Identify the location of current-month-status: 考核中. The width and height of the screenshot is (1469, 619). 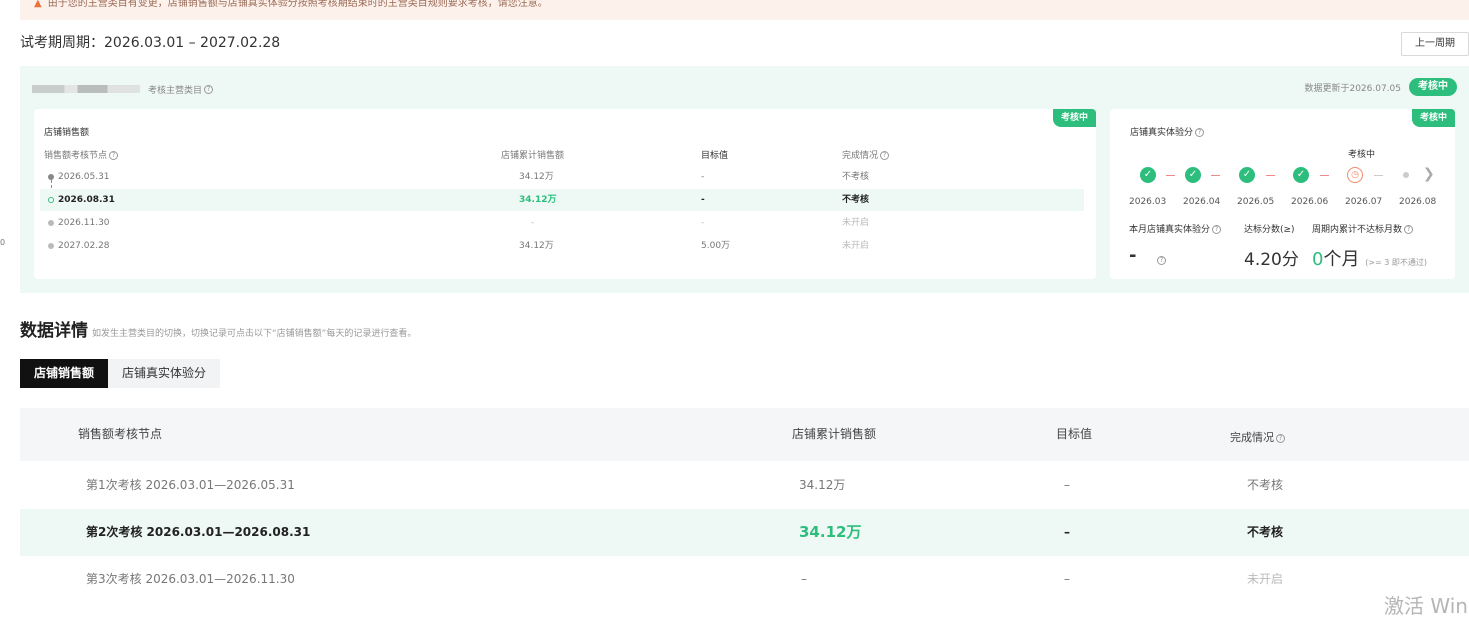
(1362, 155).